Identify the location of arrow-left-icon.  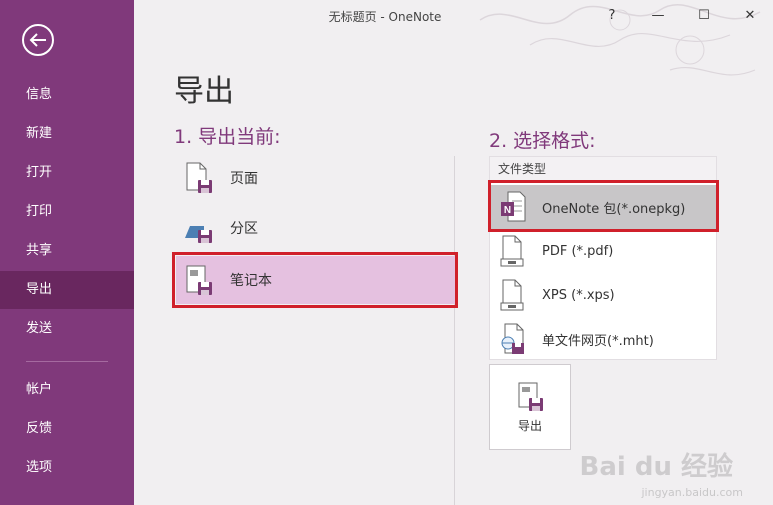
(37, 40).